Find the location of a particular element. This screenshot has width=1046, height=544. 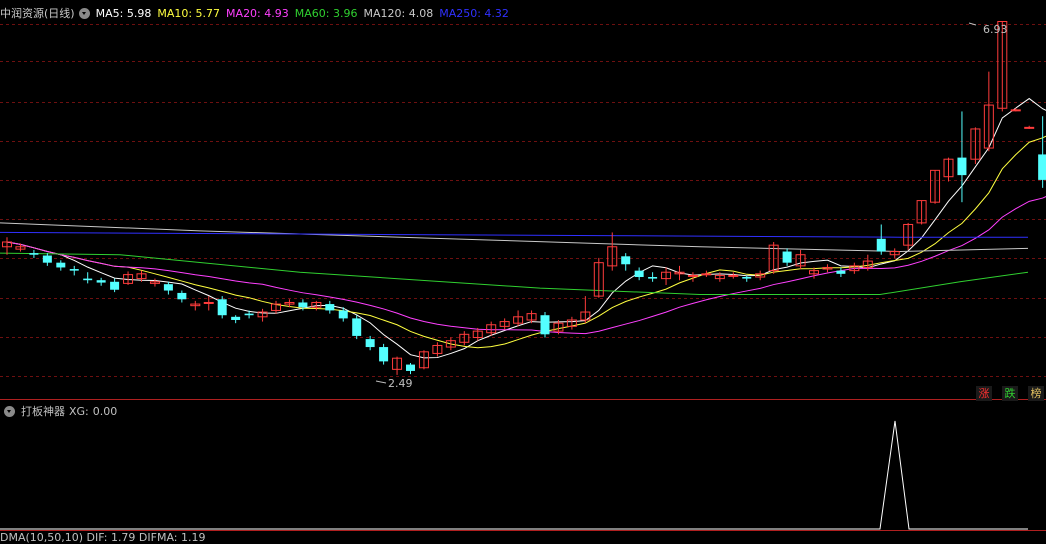

rank-up-button: 涨 is located at coordinates (984, 393).